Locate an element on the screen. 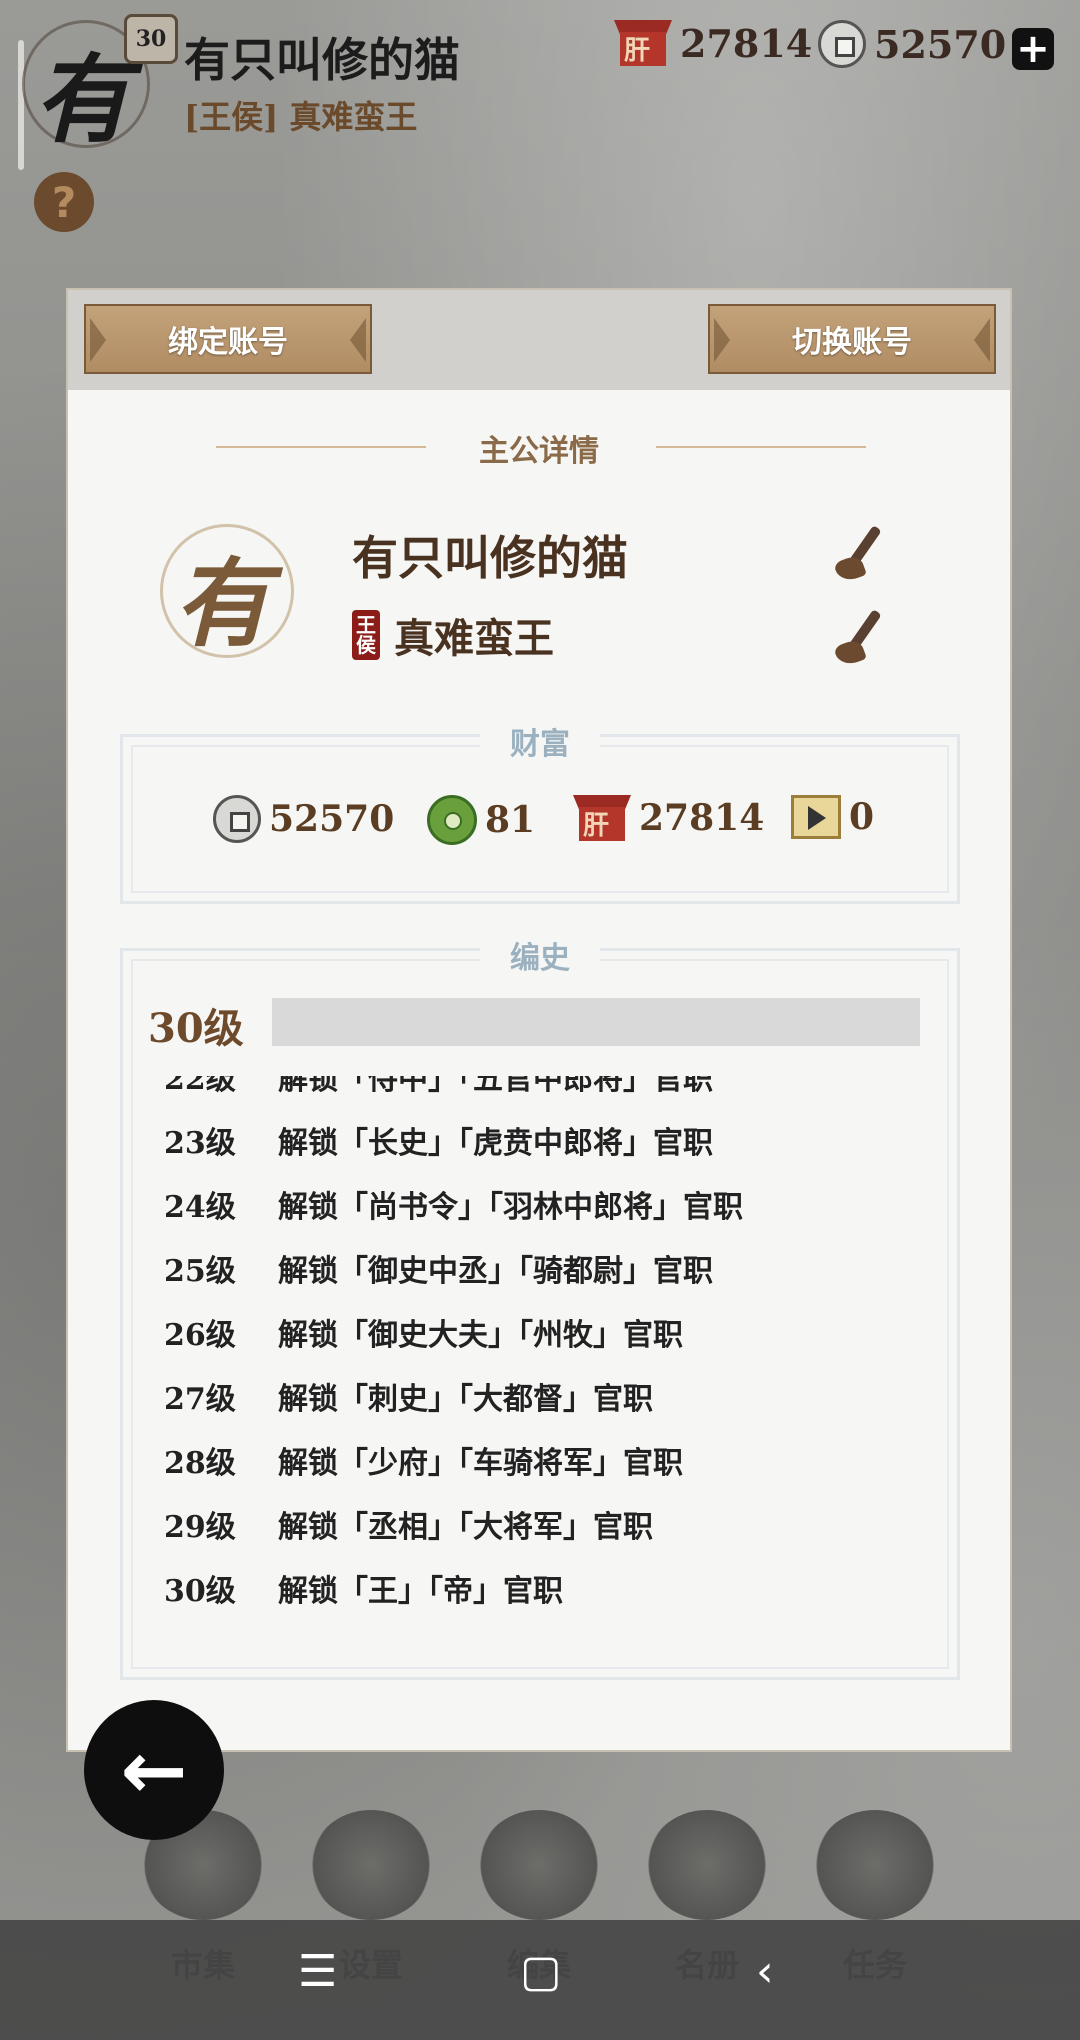 Image resolution: width=1080 pixels, height=2040 pixels. list-item: 22级 解锁「侍中」「五官中郎将」官职 is located at coordinates (438, 1086).